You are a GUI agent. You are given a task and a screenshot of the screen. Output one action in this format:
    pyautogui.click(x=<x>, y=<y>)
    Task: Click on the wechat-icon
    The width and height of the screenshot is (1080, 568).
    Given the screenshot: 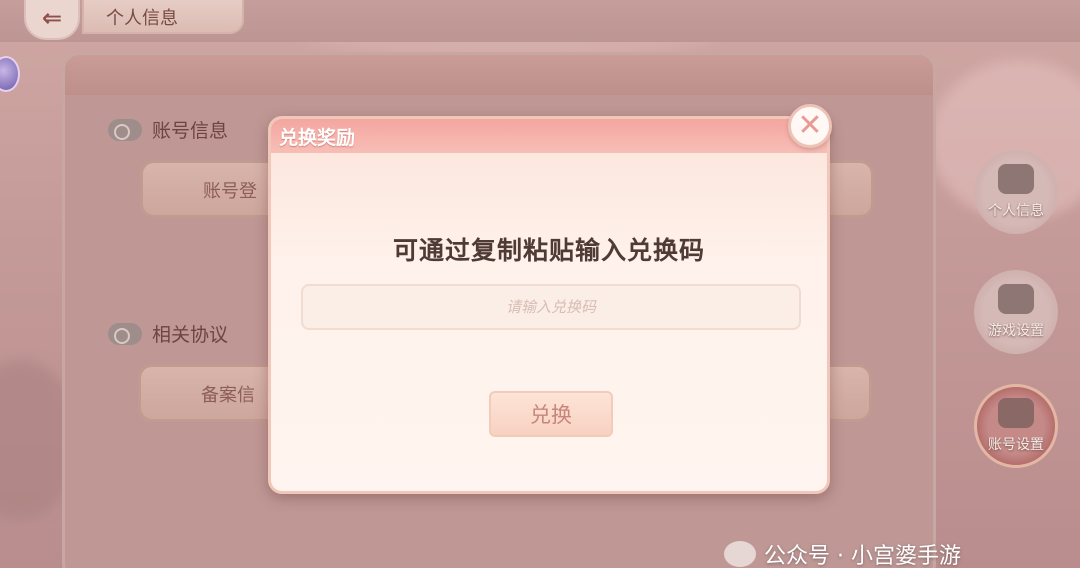 What is the action you would take?
    pyautogui.click(x=740, y=554)
    